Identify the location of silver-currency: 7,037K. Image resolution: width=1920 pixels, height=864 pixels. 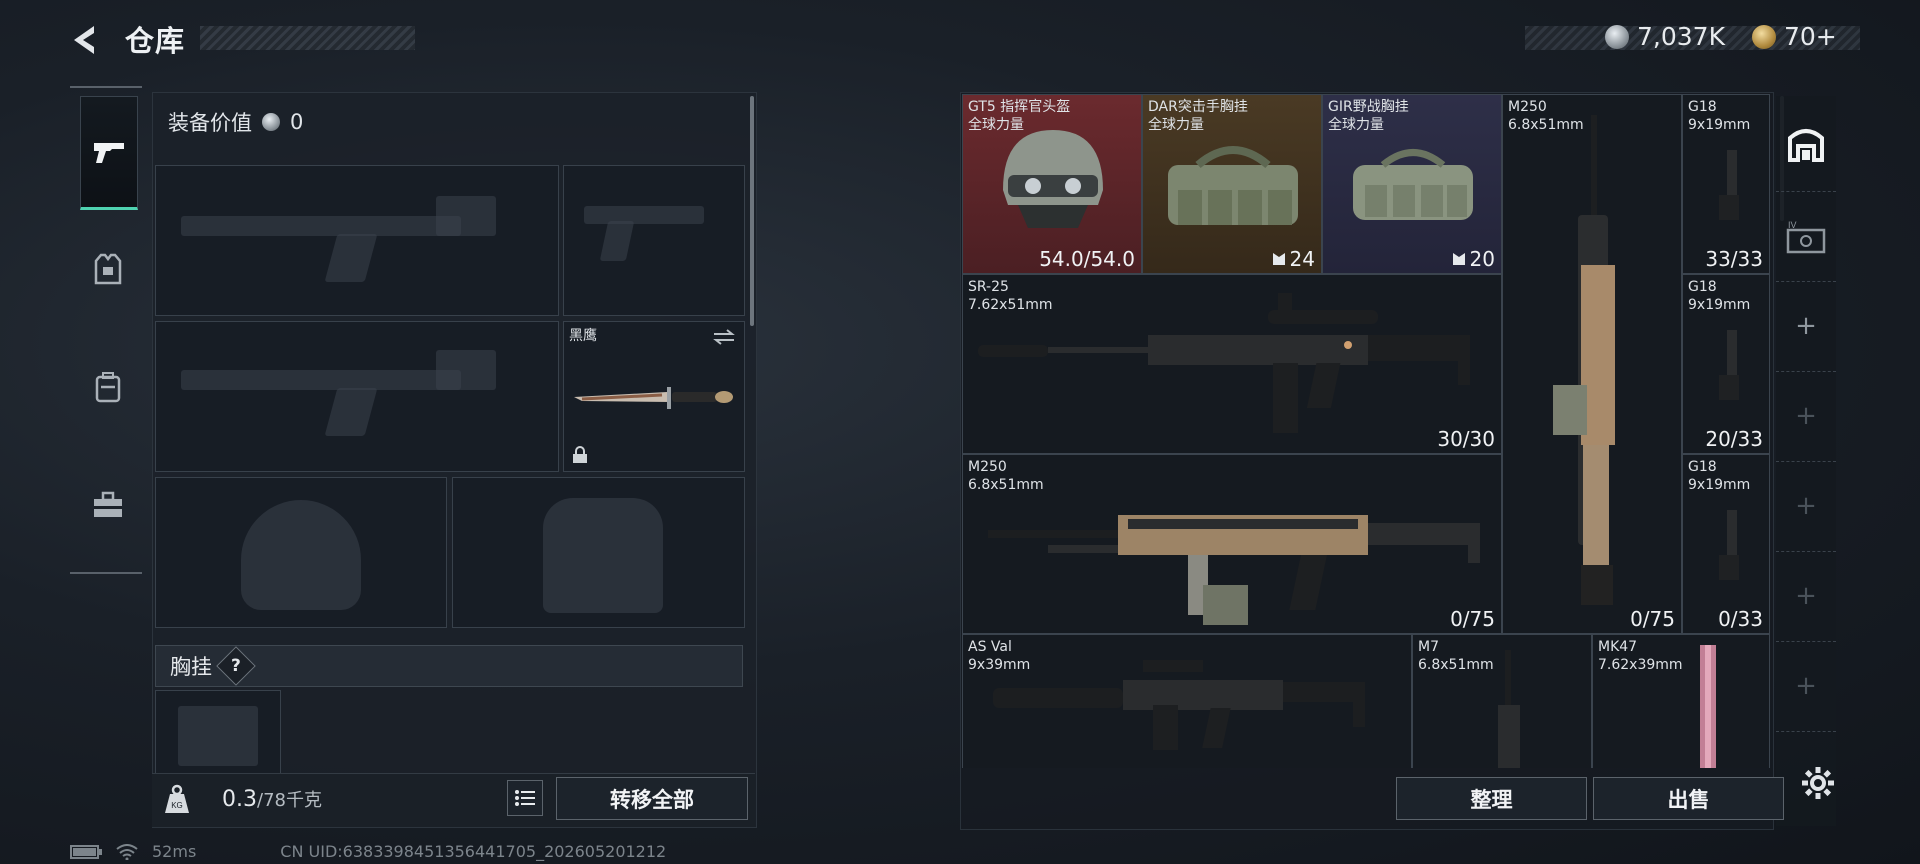
(1665, 36).